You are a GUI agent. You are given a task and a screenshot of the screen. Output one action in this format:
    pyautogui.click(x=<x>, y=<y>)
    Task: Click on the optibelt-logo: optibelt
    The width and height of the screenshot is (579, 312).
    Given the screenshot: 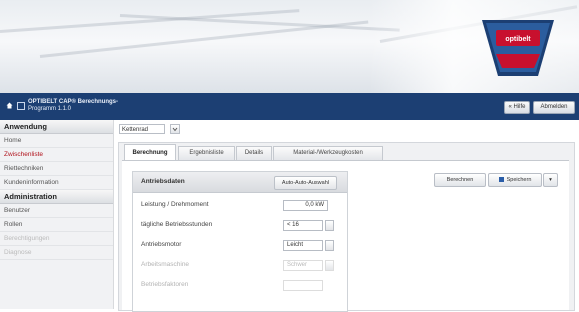 What is the action you would take?
    pyautogui.click(x=518, y=48)
    